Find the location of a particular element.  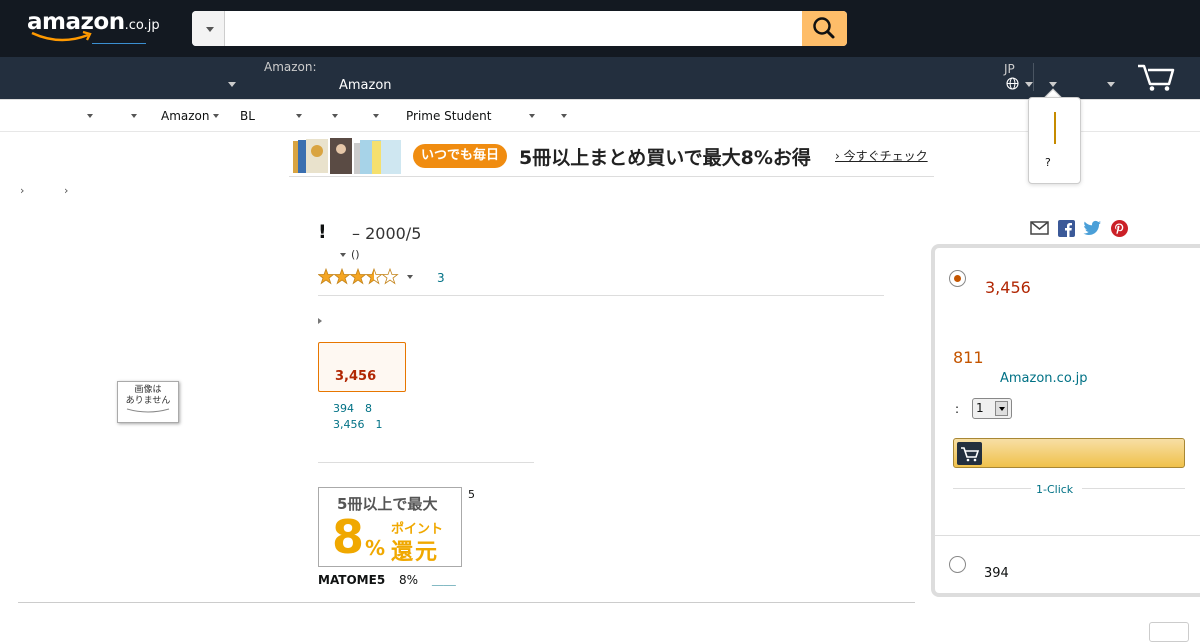

sub-header is located at coordinates (600, 78).